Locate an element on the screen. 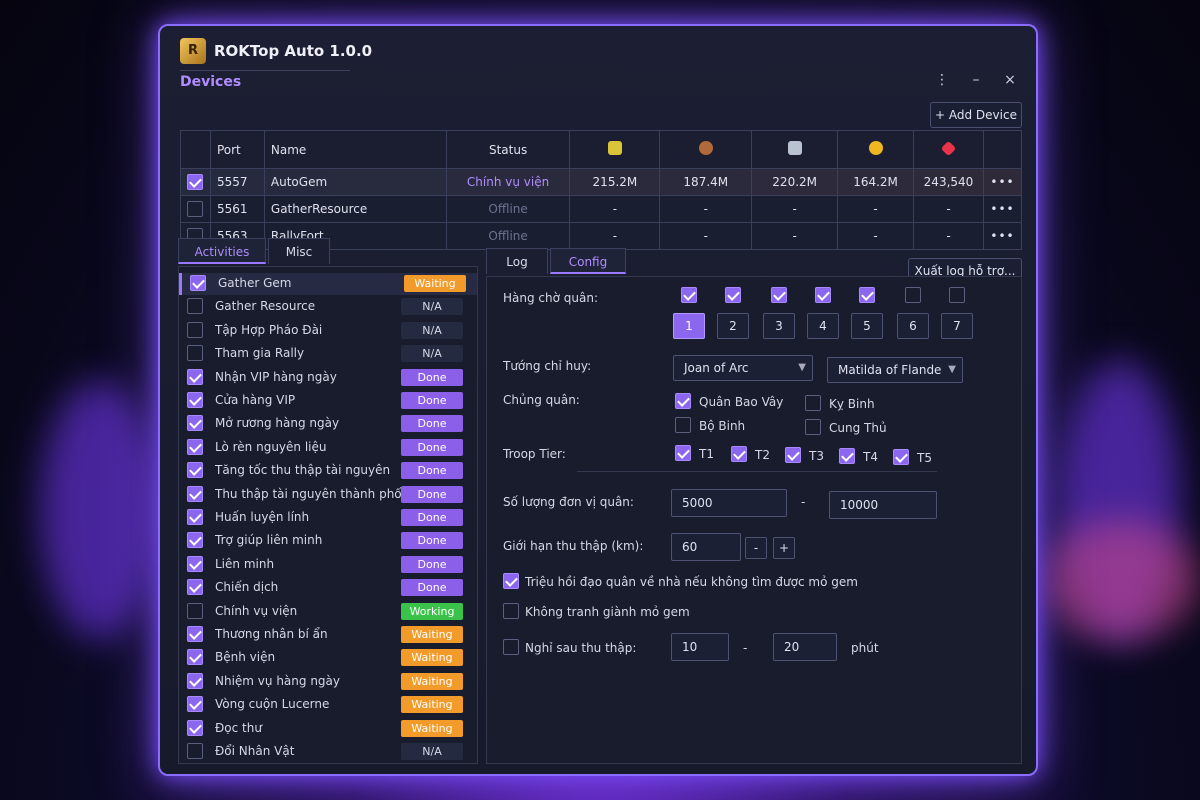 This screenshot has width=1200, height=800. decrease-button: - is located at coordinates (756, 548).